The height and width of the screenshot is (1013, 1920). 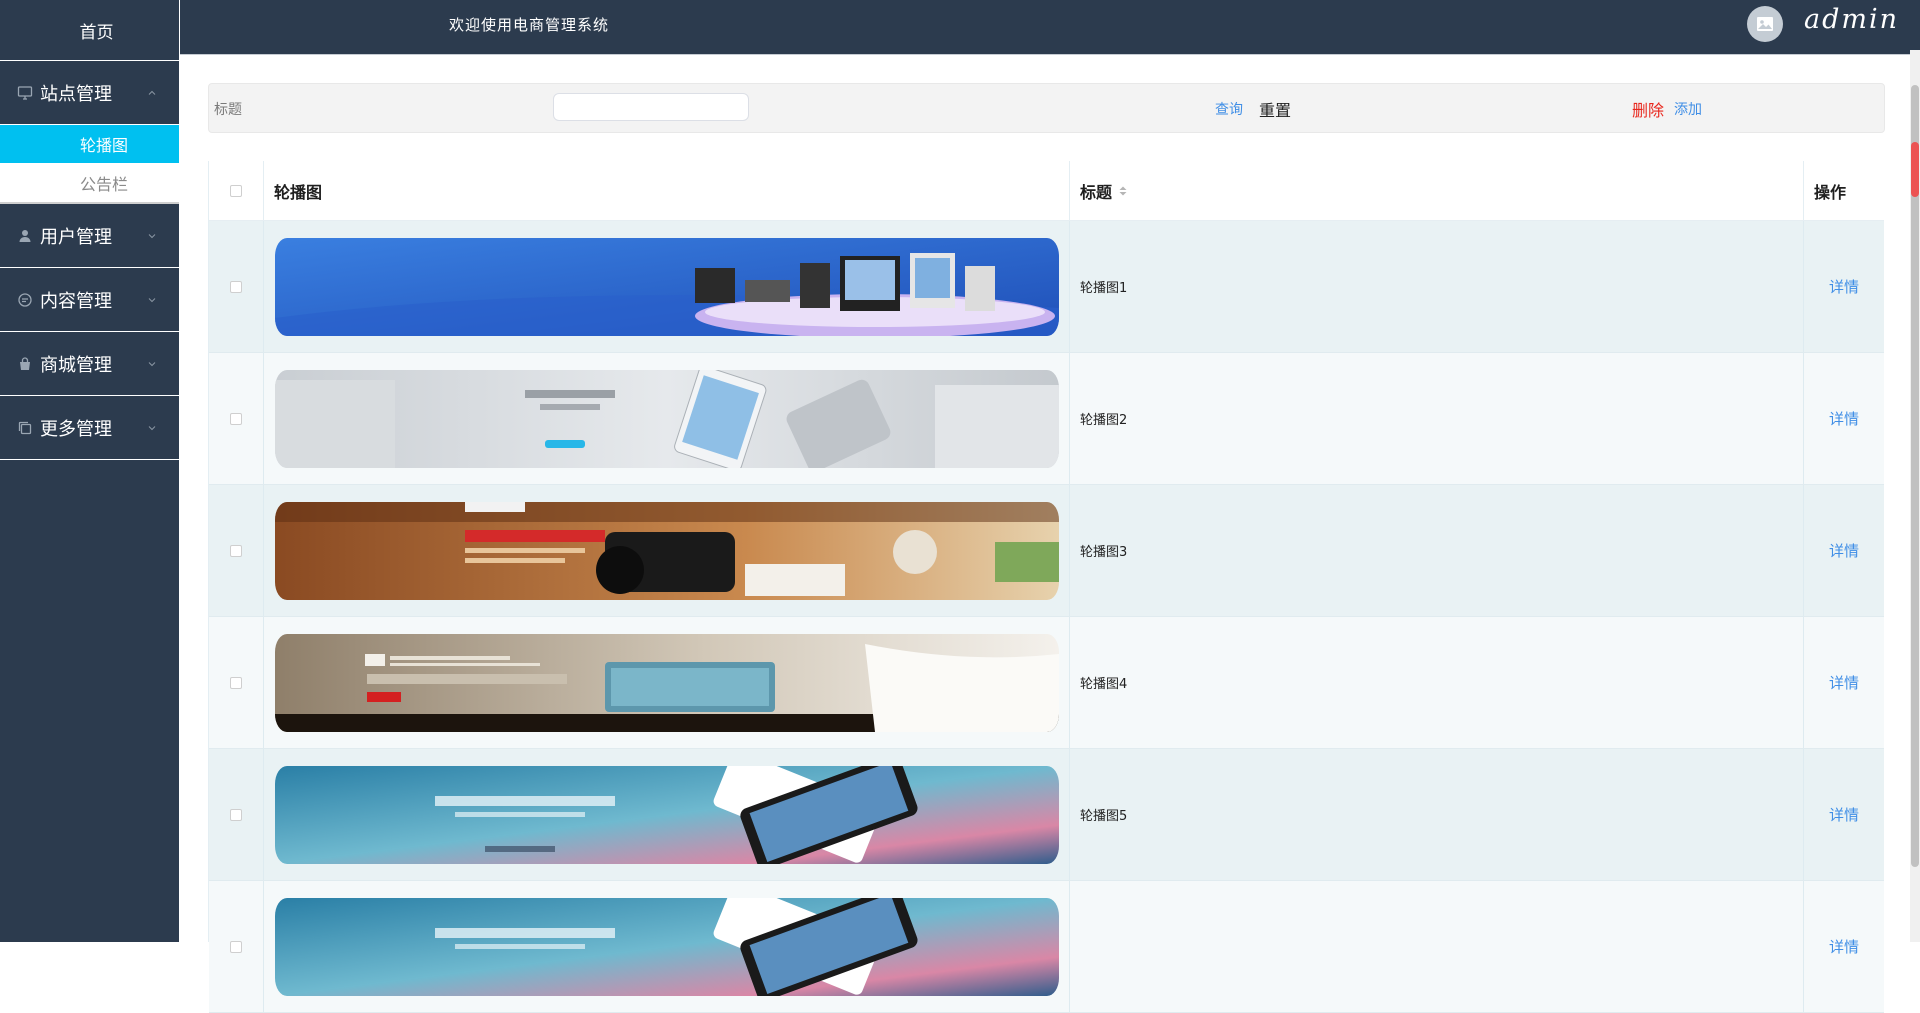 What do you see at coordinates (1046, 108) in the screenshot?
I see `filter-bar: 标题 查询 重置 删除 添加` at bounding box center [1046, 108].